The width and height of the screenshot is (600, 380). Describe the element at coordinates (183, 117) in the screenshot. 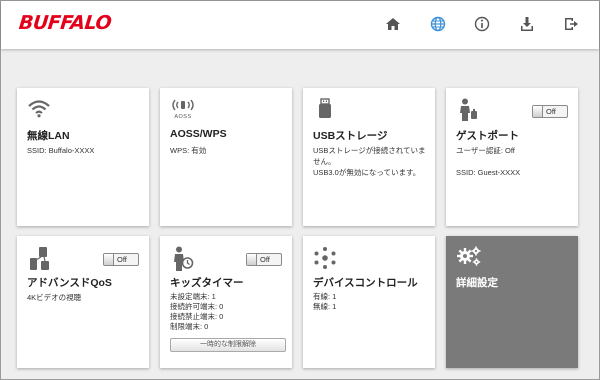

I see `aoss-caption: AOSS` at that location.